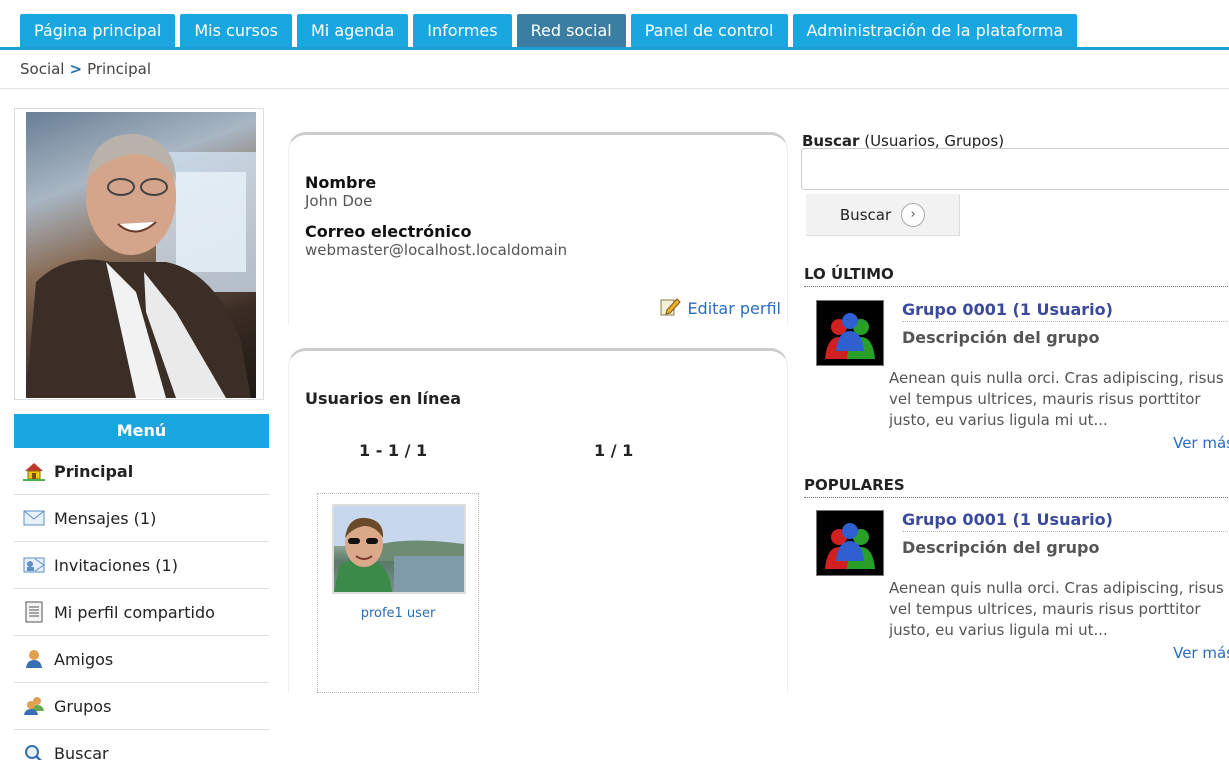 This screenshot has width=1229, height=760. Describe the element at coordinates (388, 231) in the screenshot. I see `email-label: Correo electrónico` at that location.